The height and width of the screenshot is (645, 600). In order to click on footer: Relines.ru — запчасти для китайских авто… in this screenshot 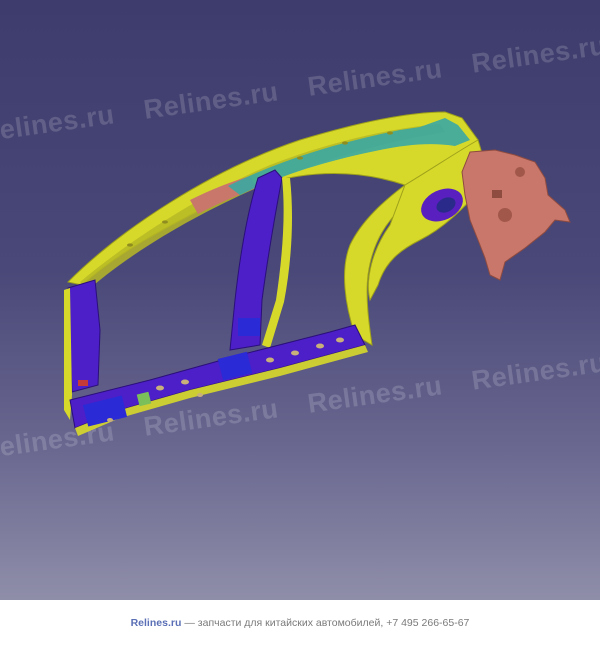, I will do `click(300, 622)`.